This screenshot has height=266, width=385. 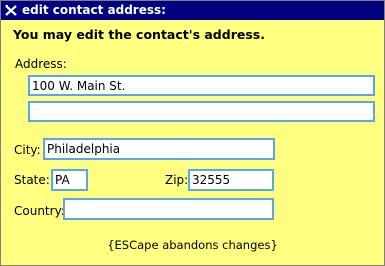 I want to click on address-line2-field, so click(x=201, y=111).